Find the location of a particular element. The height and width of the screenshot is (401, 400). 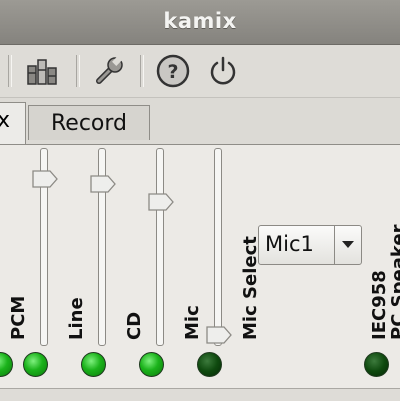

mic-slider-thumb is located at coordinates (219, 335).